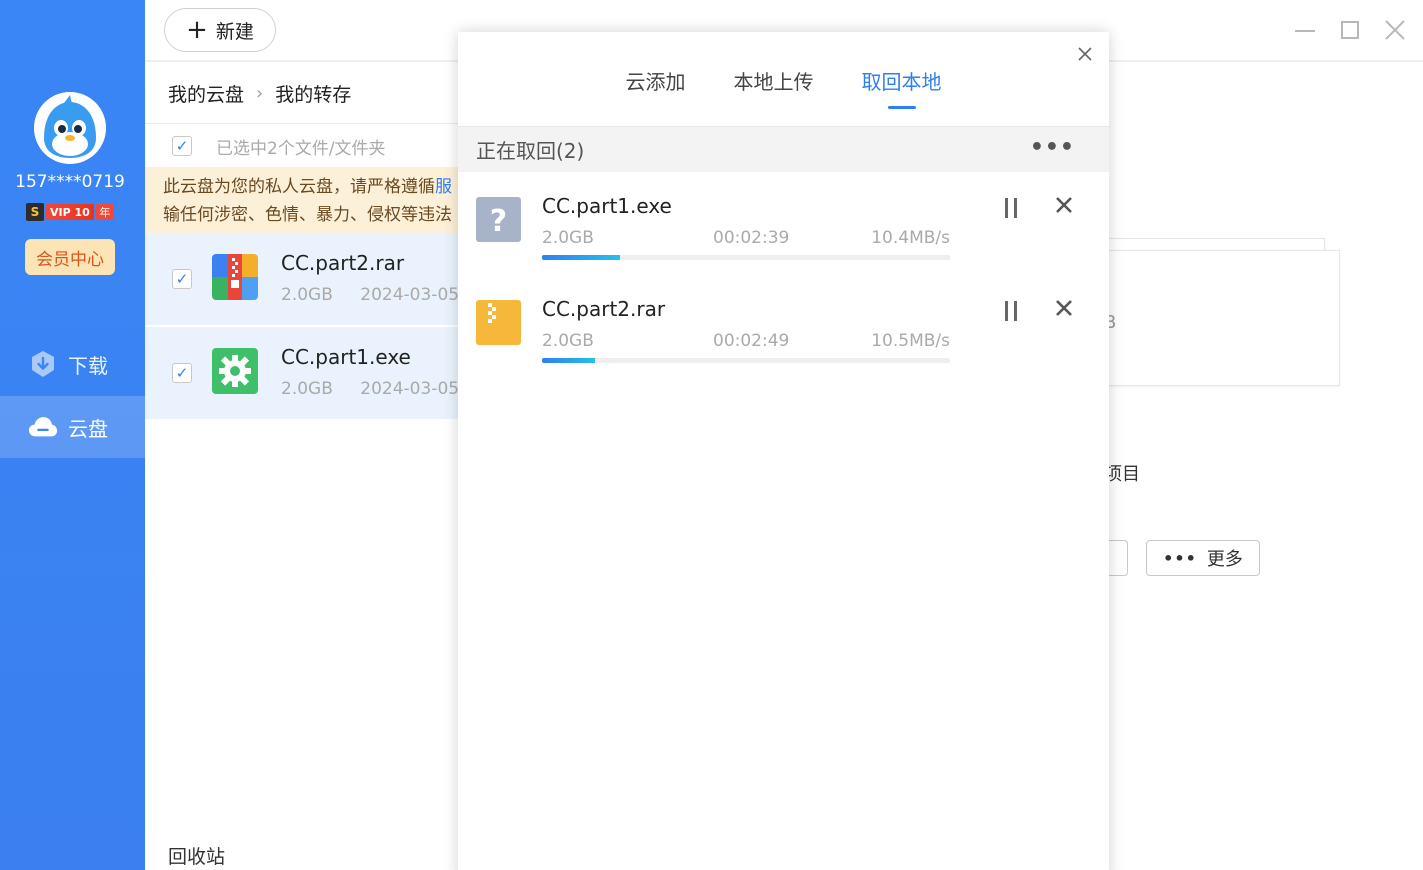  Describe the element at coordinates (104, 212) in the screenshot. I see `vip-year-label: 年` at that location.